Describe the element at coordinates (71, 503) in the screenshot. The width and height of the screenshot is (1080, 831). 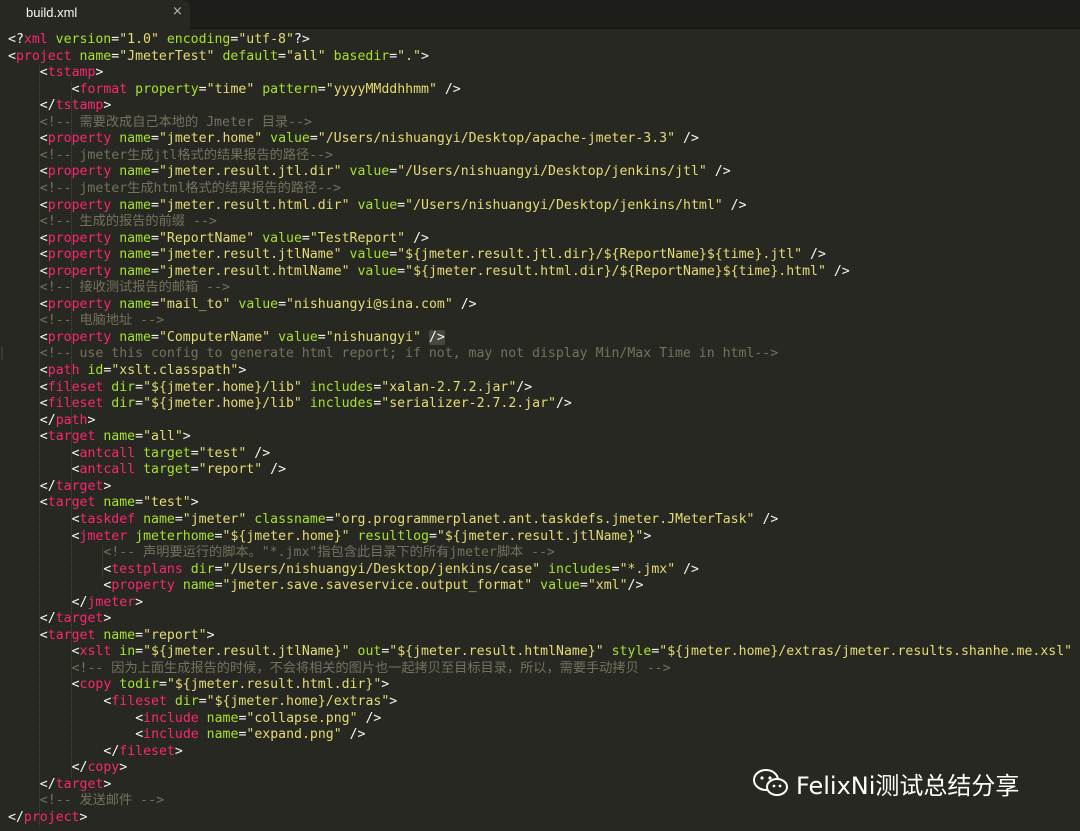
I see `code-tag-name: target` at that location.